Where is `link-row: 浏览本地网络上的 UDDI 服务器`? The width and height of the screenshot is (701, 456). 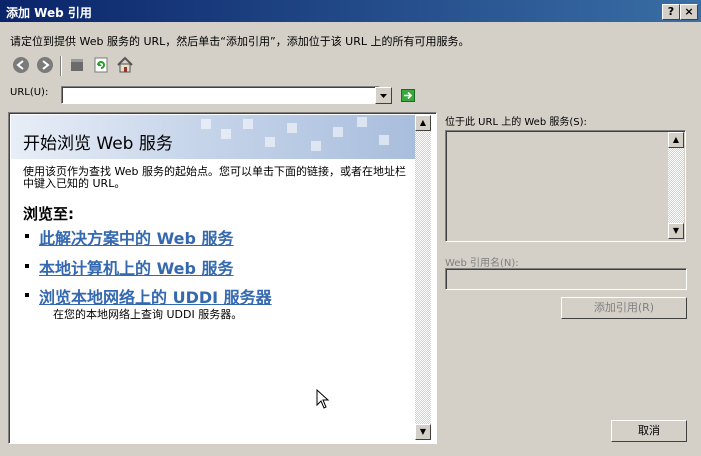
link-row: 浏览本地网络上的 UDDI 服务器 is located at coordinates (148, 296).